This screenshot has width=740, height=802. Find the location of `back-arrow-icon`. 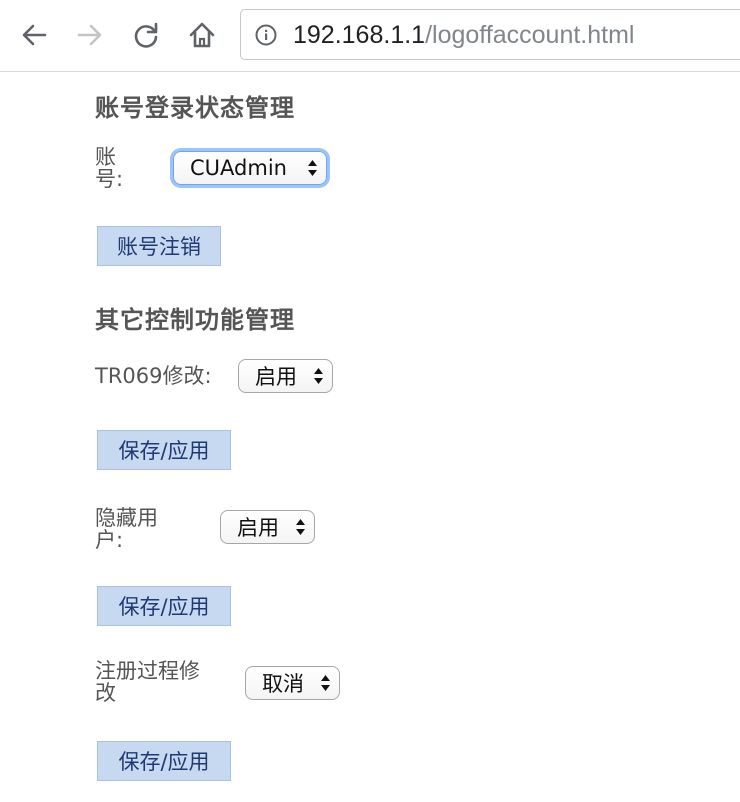

back-arrow-icon is located at coordinates (34, 35).